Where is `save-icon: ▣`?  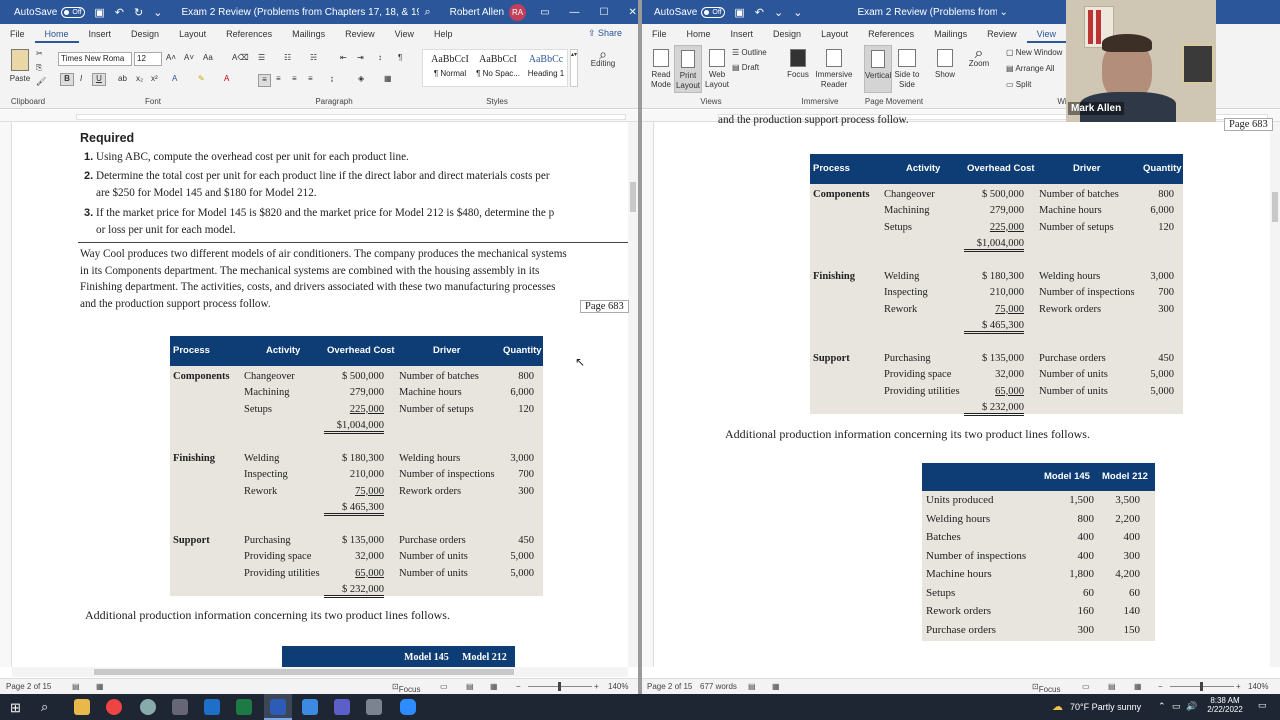
save-icon: ▣ is located at coordinates (739, 12).